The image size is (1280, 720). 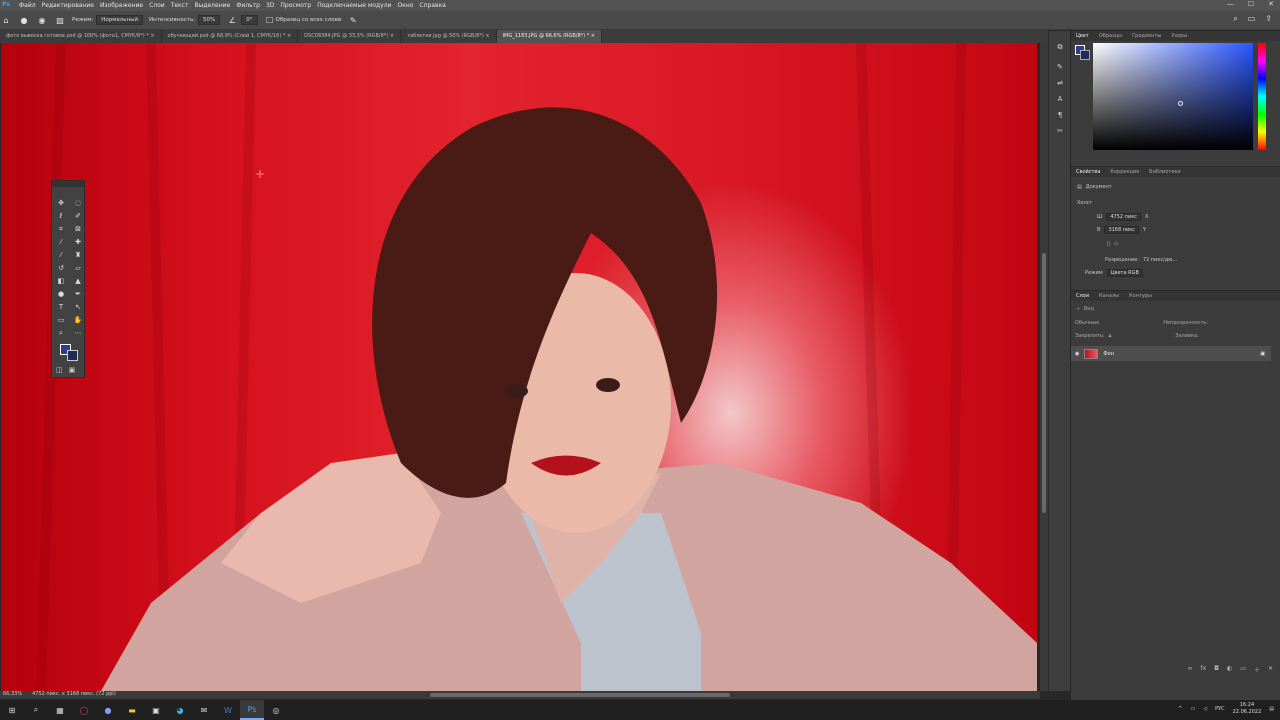 I want to click on vertical-scrollbar, so click(x=1044, y=367).